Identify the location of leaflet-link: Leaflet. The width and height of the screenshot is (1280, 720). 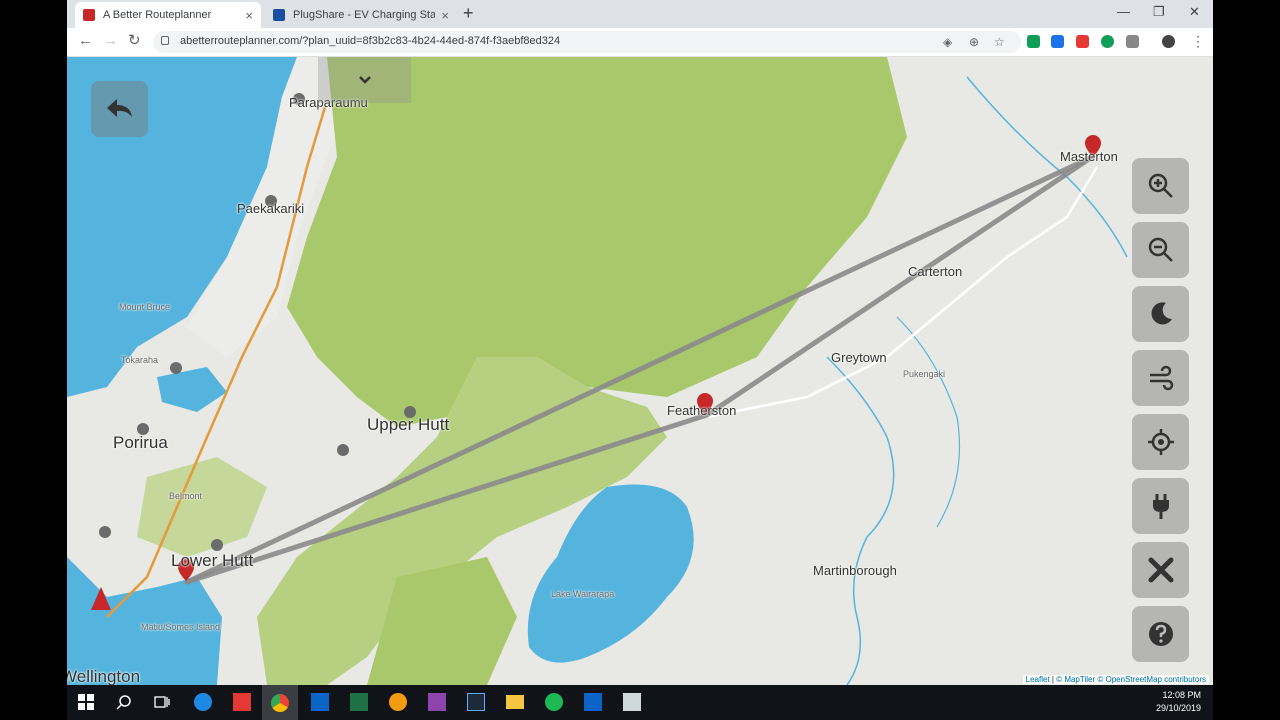
(1038, 679).